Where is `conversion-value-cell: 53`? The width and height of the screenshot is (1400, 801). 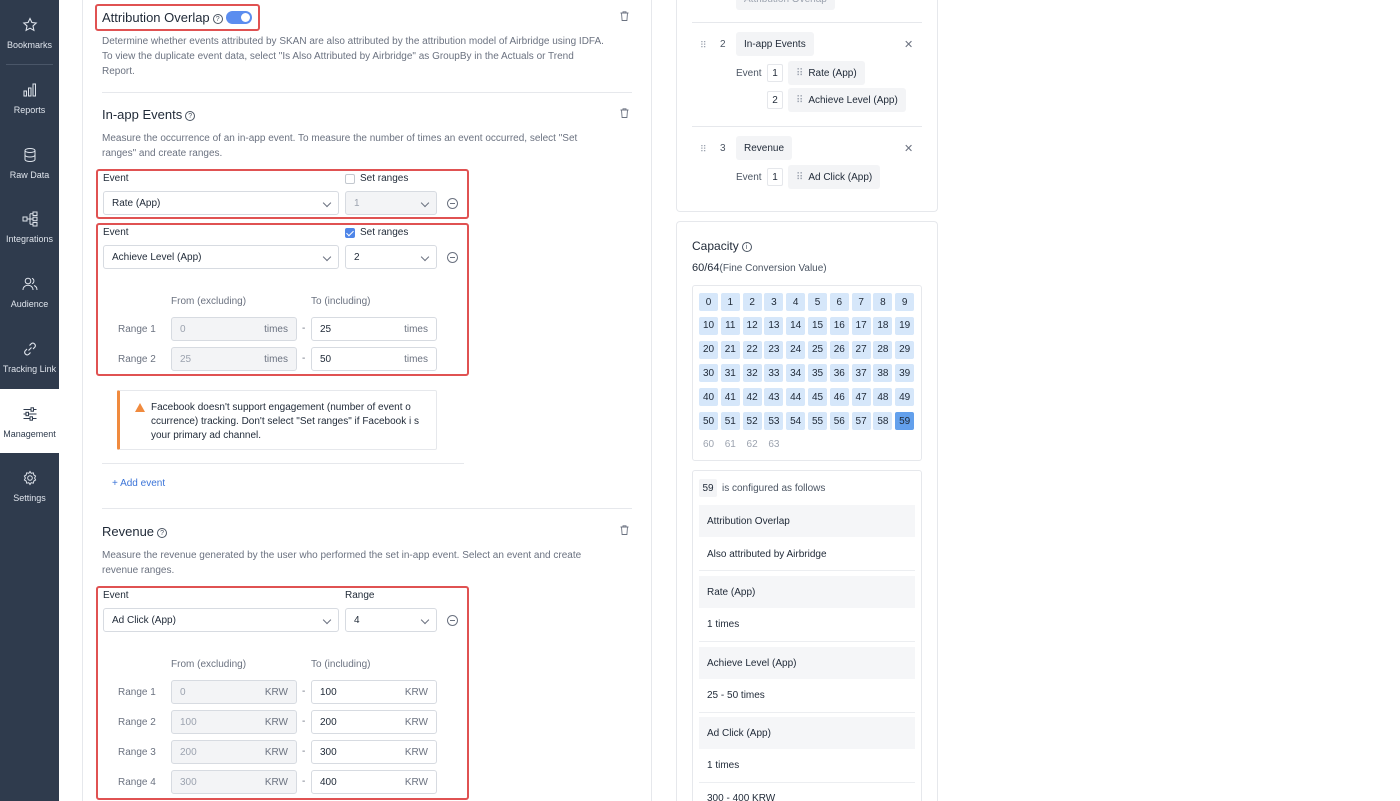 conversion-value-cell: 53 is located at coordinates (774, 421).